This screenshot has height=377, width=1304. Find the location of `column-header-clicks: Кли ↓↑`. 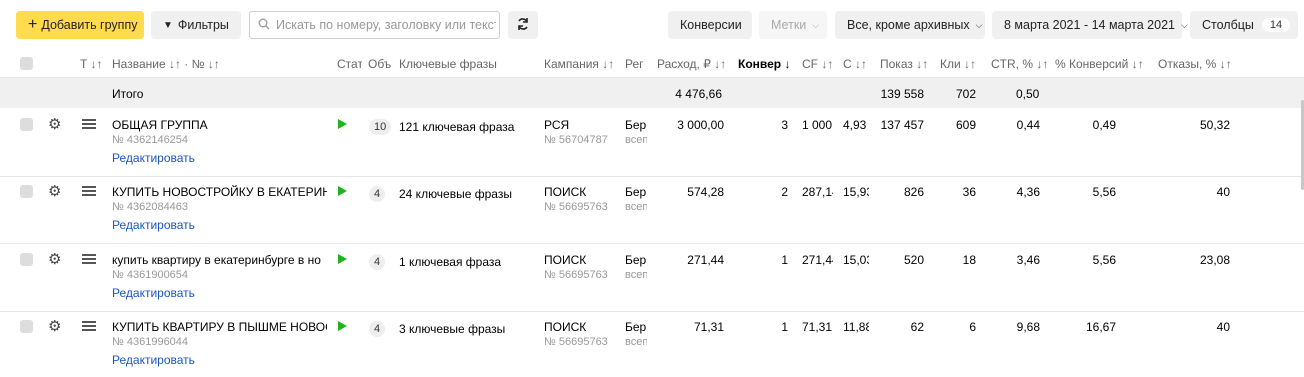

column-header-clicks: Кли ↓↑ is located at coordinates (961, 64).